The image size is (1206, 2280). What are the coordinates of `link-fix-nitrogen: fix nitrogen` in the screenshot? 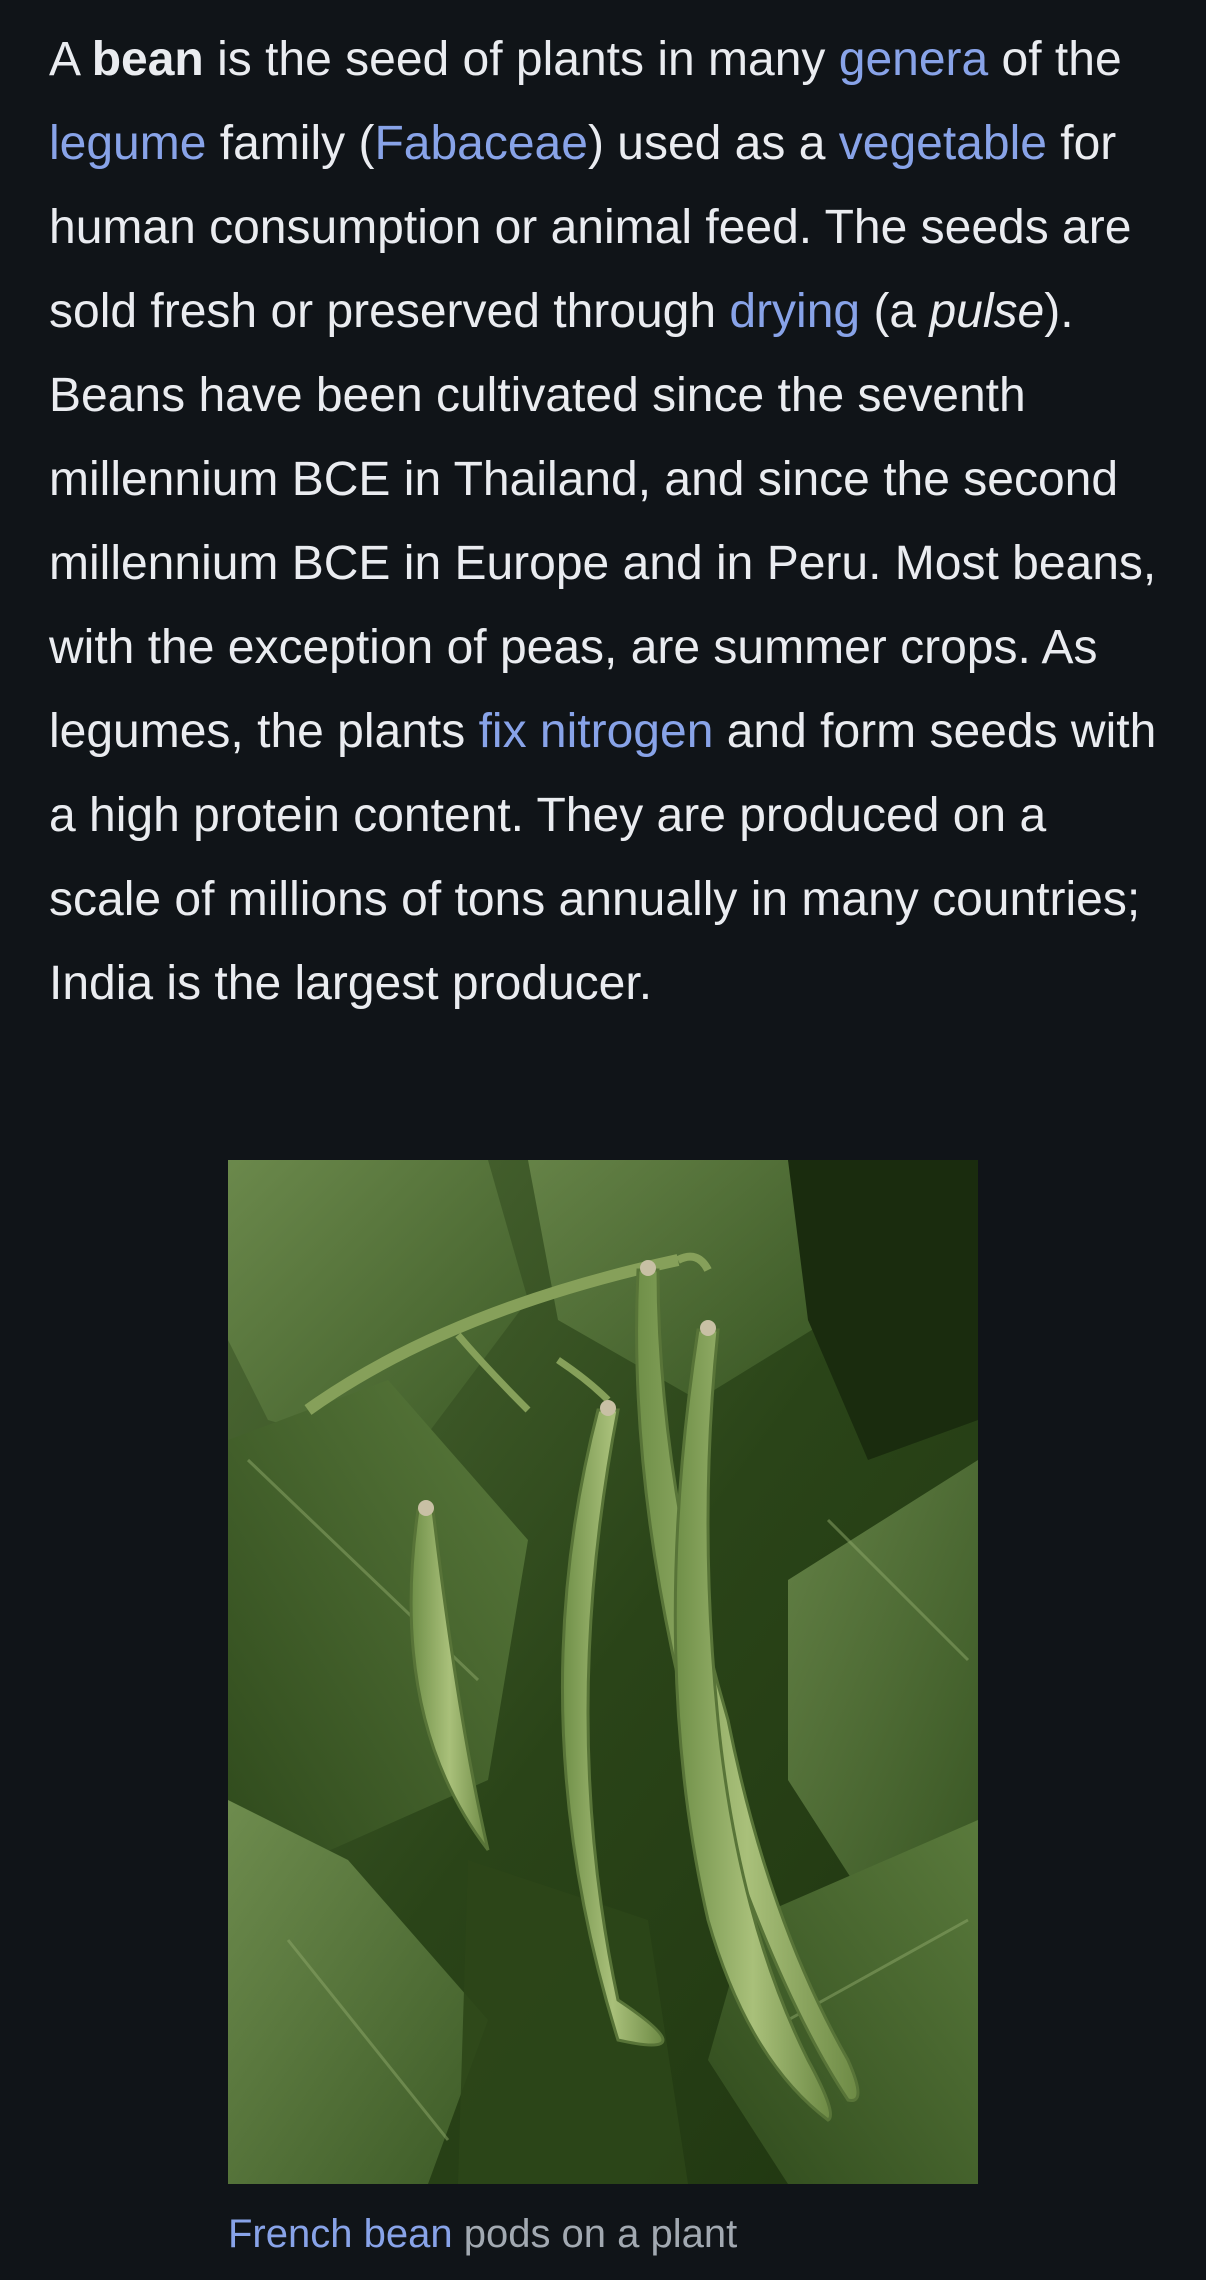 It's located at (596, 731).